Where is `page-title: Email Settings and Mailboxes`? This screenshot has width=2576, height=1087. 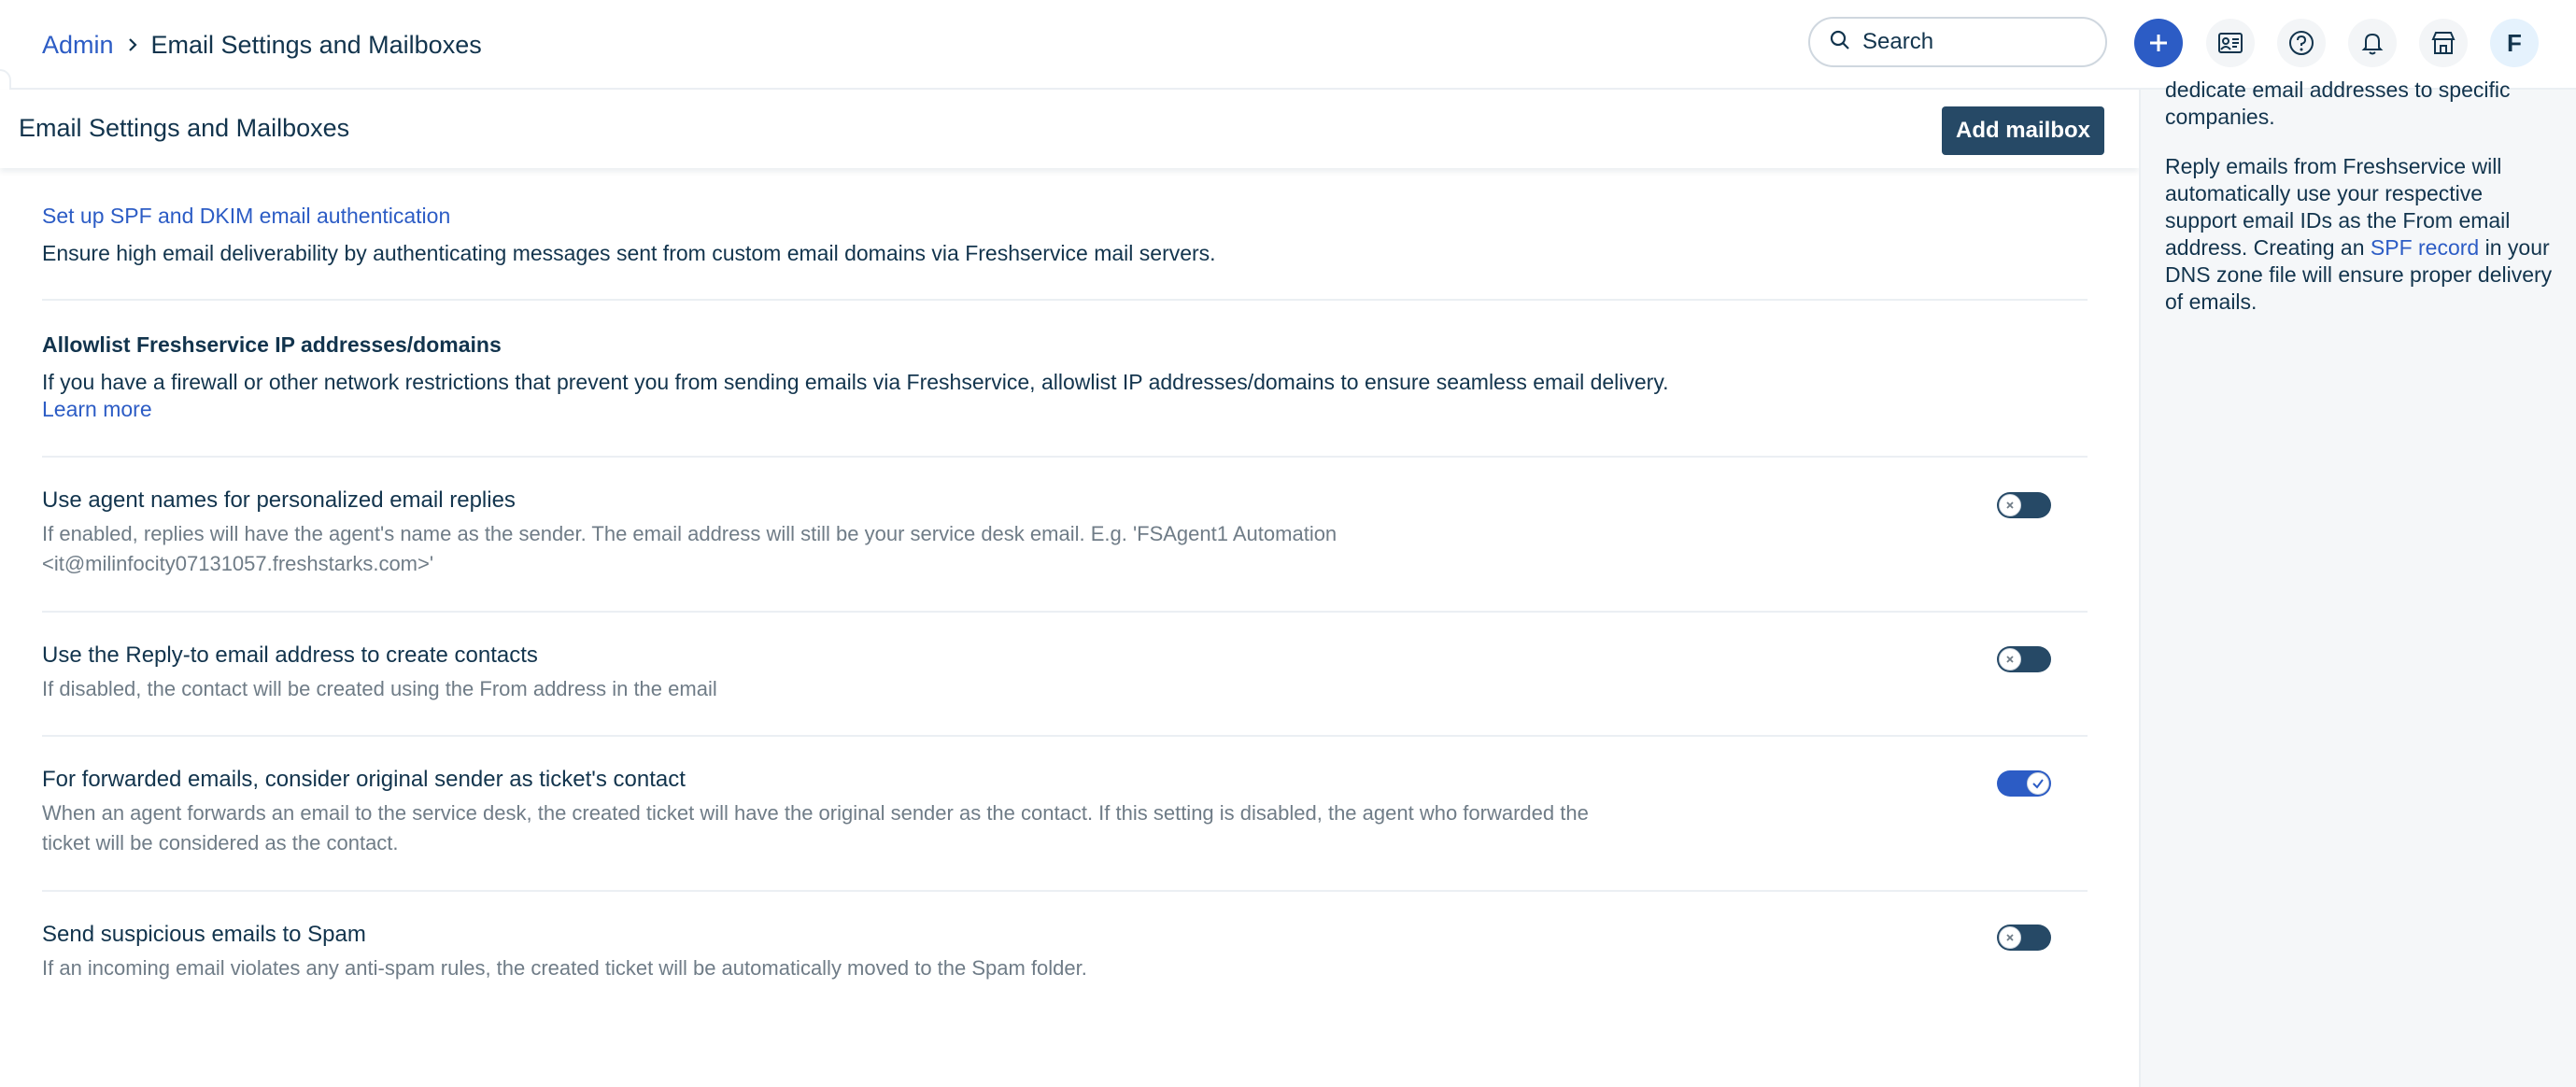 page-title: Email Settings and Mailboxes is located at coordinates (184, 128).